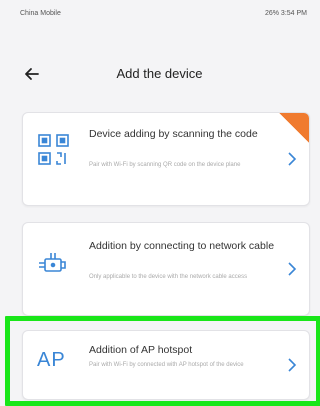 This screenshot has width=320, height=406. I want to click on network-cable-icon, so click(54, 264).